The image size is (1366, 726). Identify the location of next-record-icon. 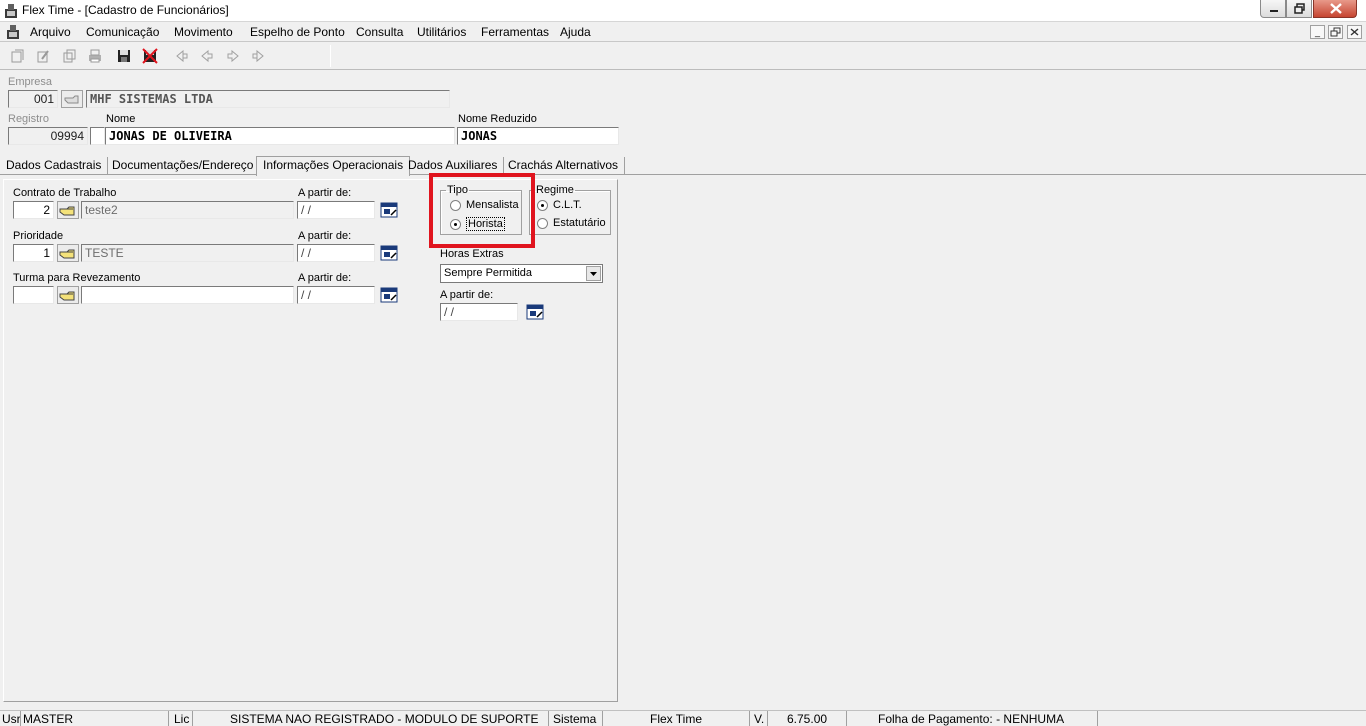
(233, 56).